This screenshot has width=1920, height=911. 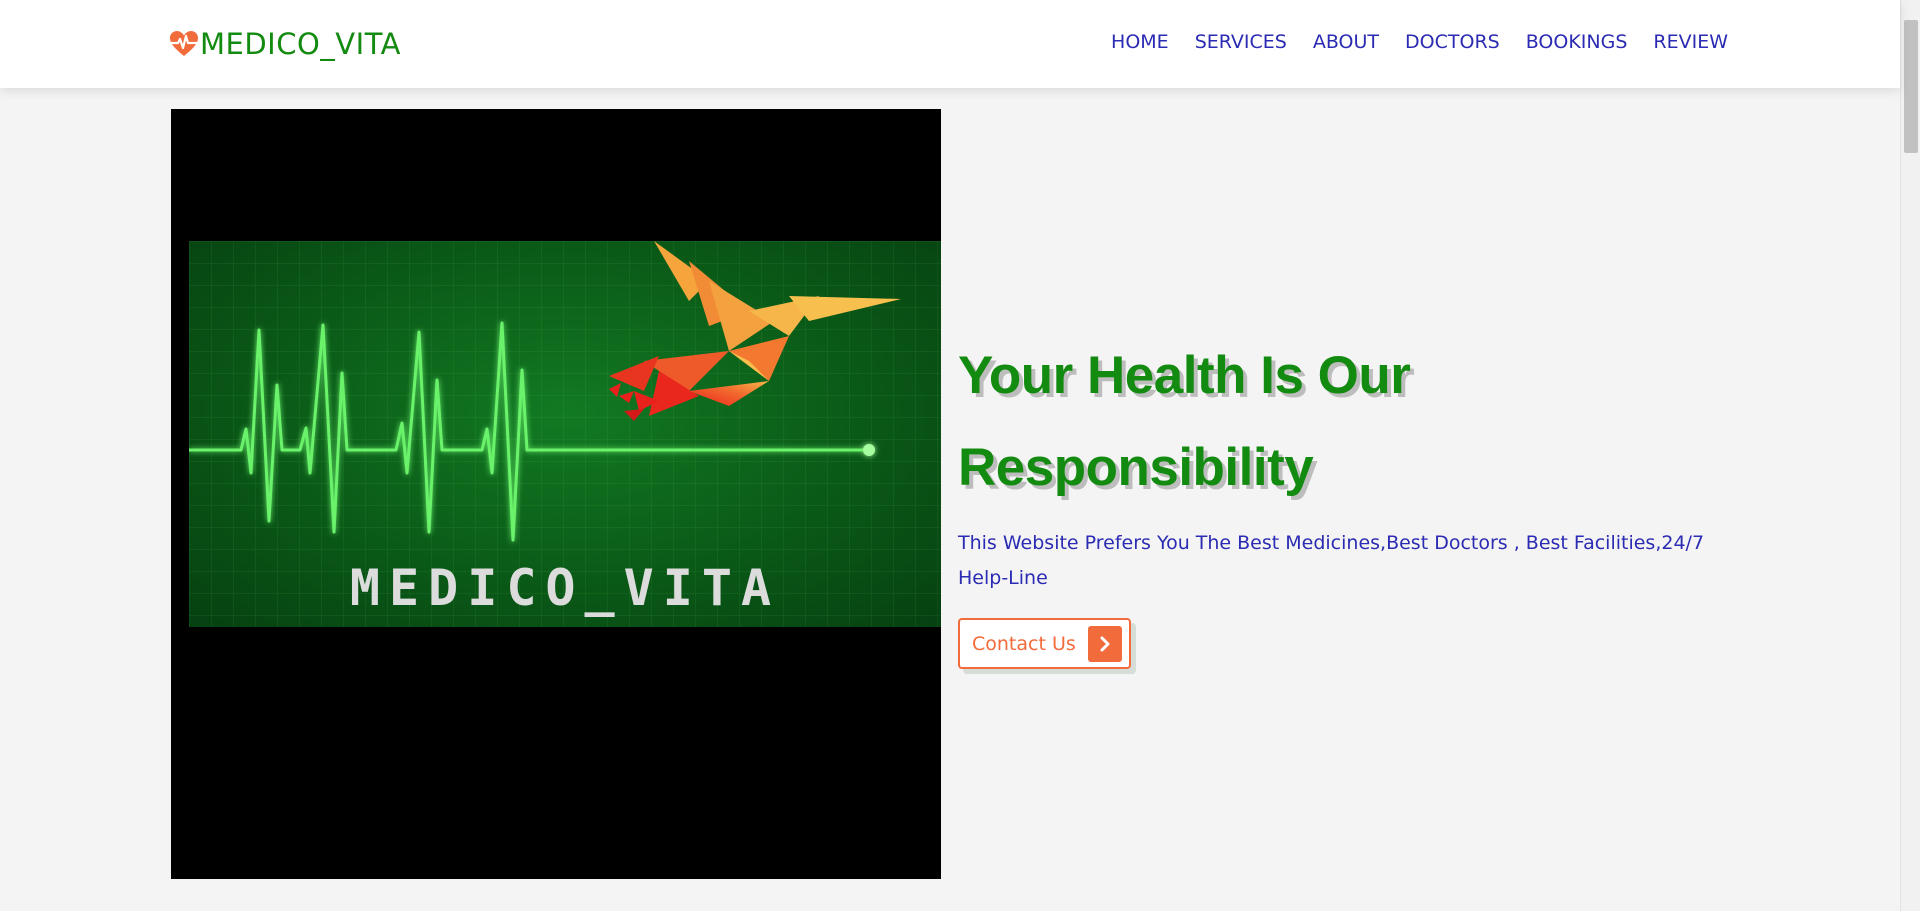 What do you see at coordinates (1184, 375) in the screenshot?
I see `hero-title-line1: Your Health Is Our` at bounding box center [1184, 375].